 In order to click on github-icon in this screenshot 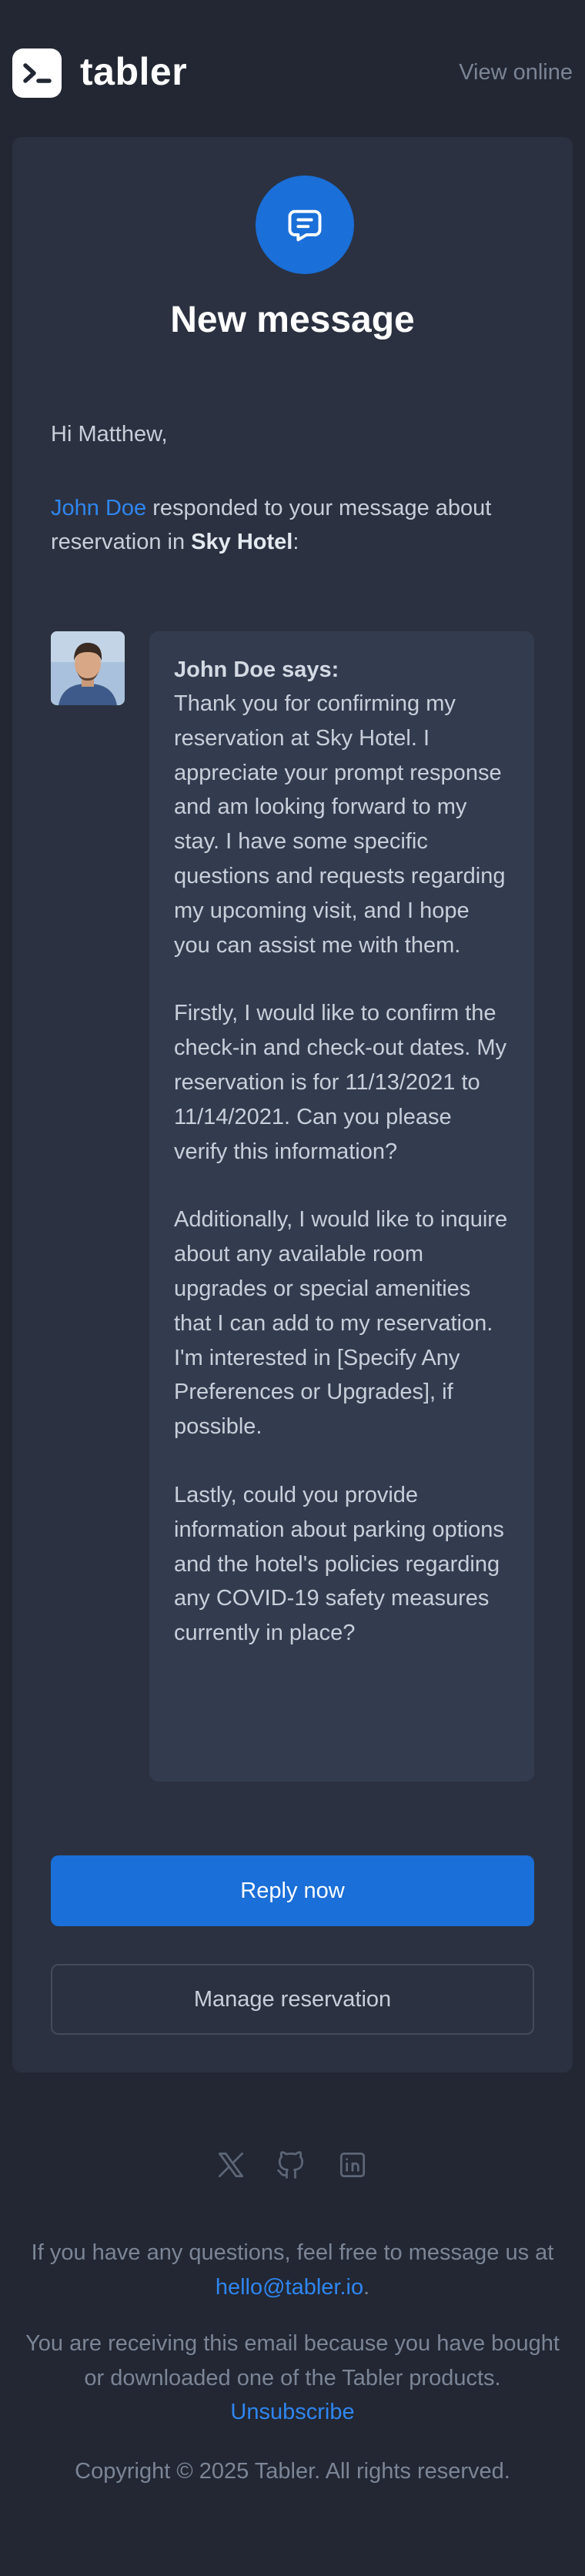, I will do `click(291, 2165)`.